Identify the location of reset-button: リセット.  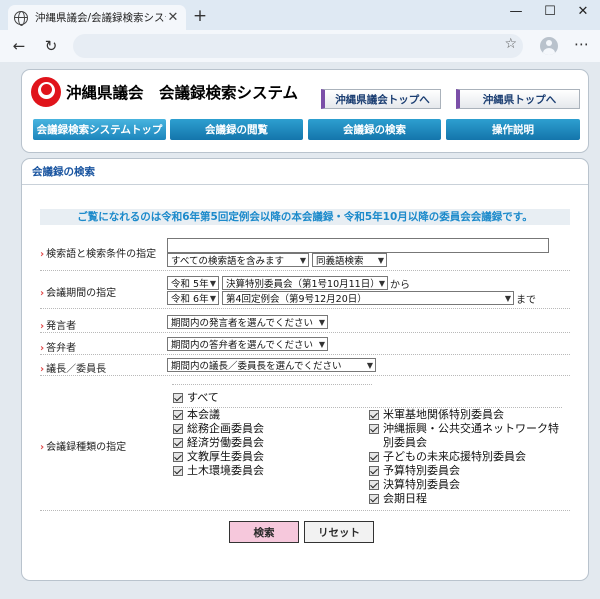
(339, 532).